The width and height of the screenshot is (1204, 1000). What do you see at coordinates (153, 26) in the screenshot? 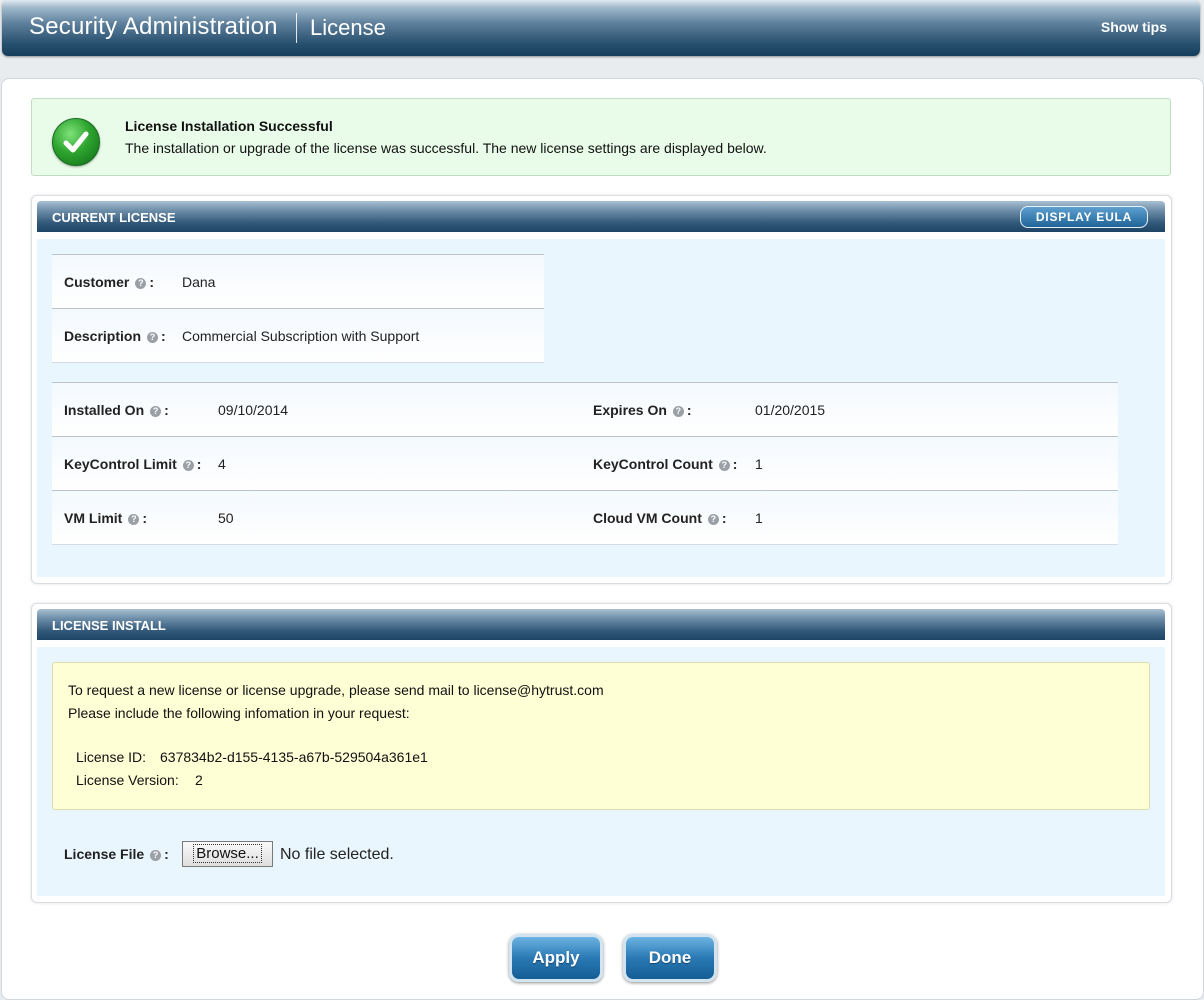
I see `app-title: Security Administration` at bounding box center [153, 26].